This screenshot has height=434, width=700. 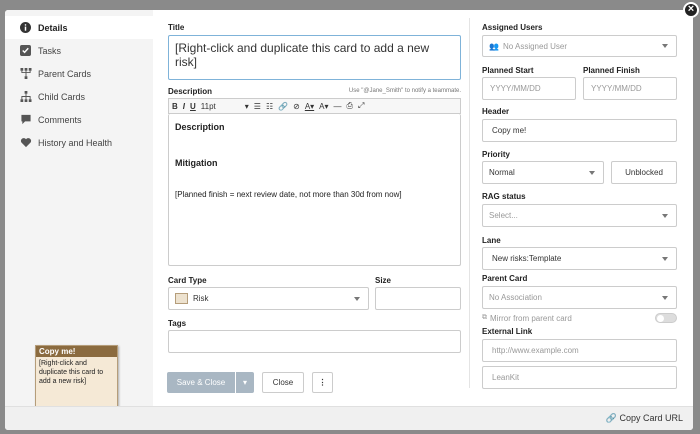 What do you see at coordinates (181, 298) in the screenshot?
I see `card-type-swatch` at bounding box center [181, 298].